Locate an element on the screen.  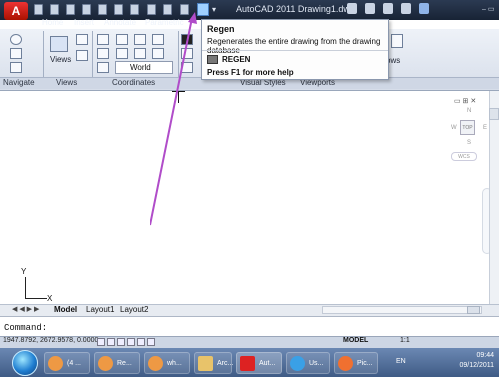
communication-icon is located at coordinates (388, 8).